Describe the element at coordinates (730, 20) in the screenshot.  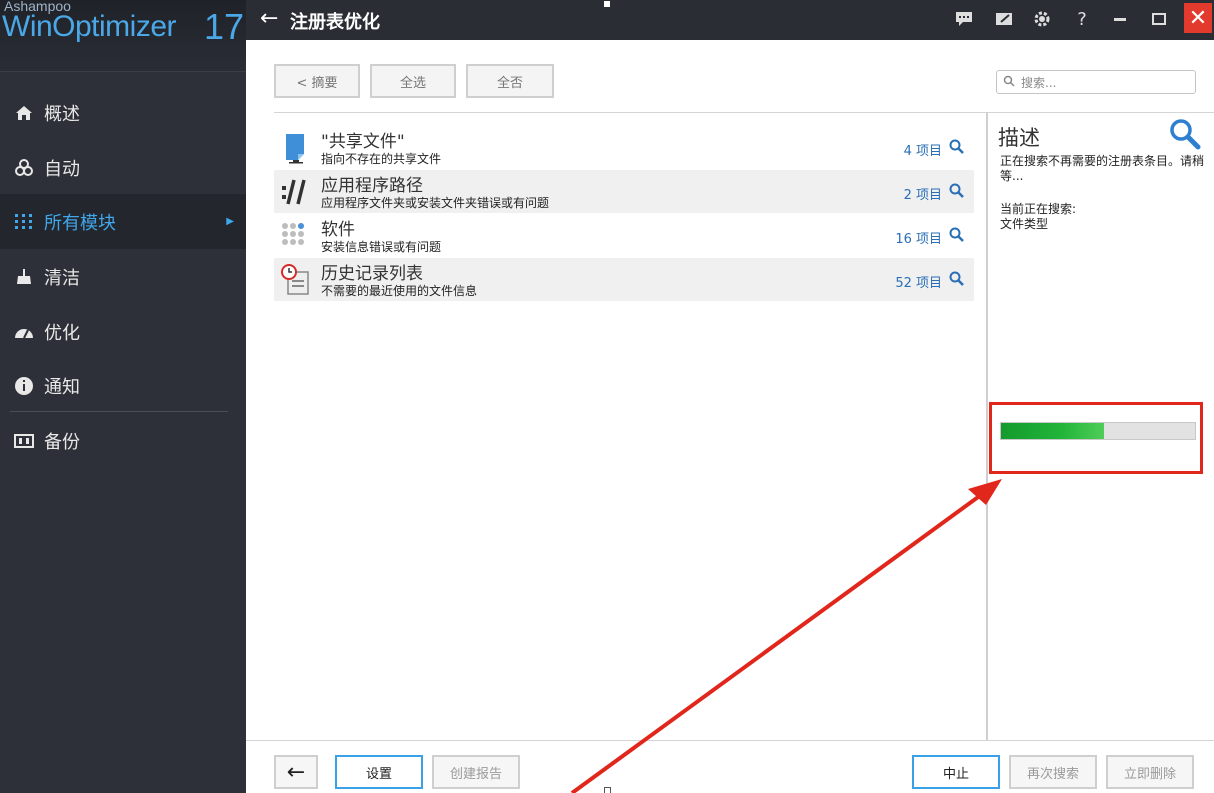
I see `title-bar: ← 注册表优化 ? ✕` at that location.